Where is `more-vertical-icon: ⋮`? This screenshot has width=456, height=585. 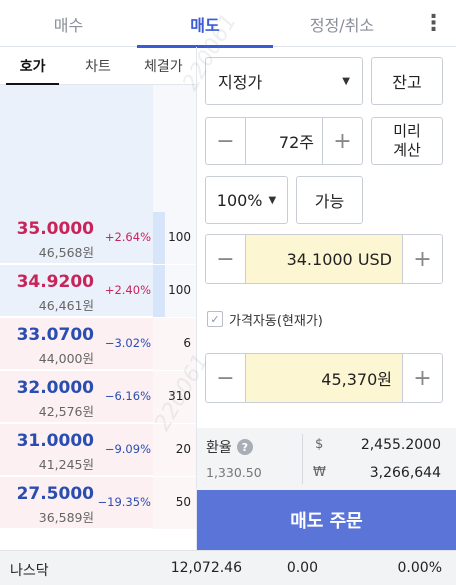
more-vertical-icon: ⋮ is located at coordinates (433, 23).